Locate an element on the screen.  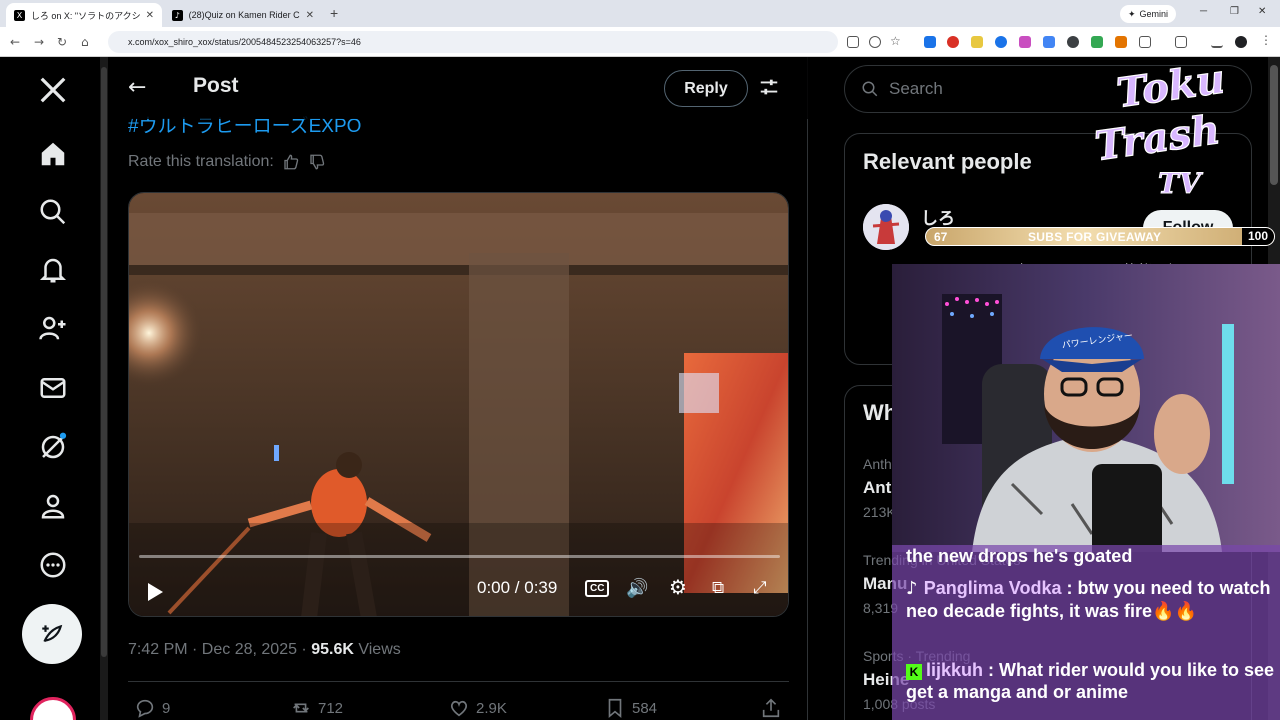
explore-search-icon is located at coordinates (53, 212).